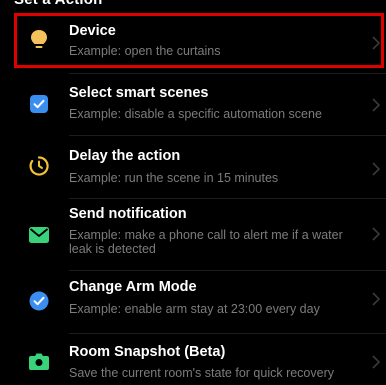  What do you see at coordinates (125, 156) in the screenshot?
I see `item-title: Delay the action` at bounding box center [125, 156].